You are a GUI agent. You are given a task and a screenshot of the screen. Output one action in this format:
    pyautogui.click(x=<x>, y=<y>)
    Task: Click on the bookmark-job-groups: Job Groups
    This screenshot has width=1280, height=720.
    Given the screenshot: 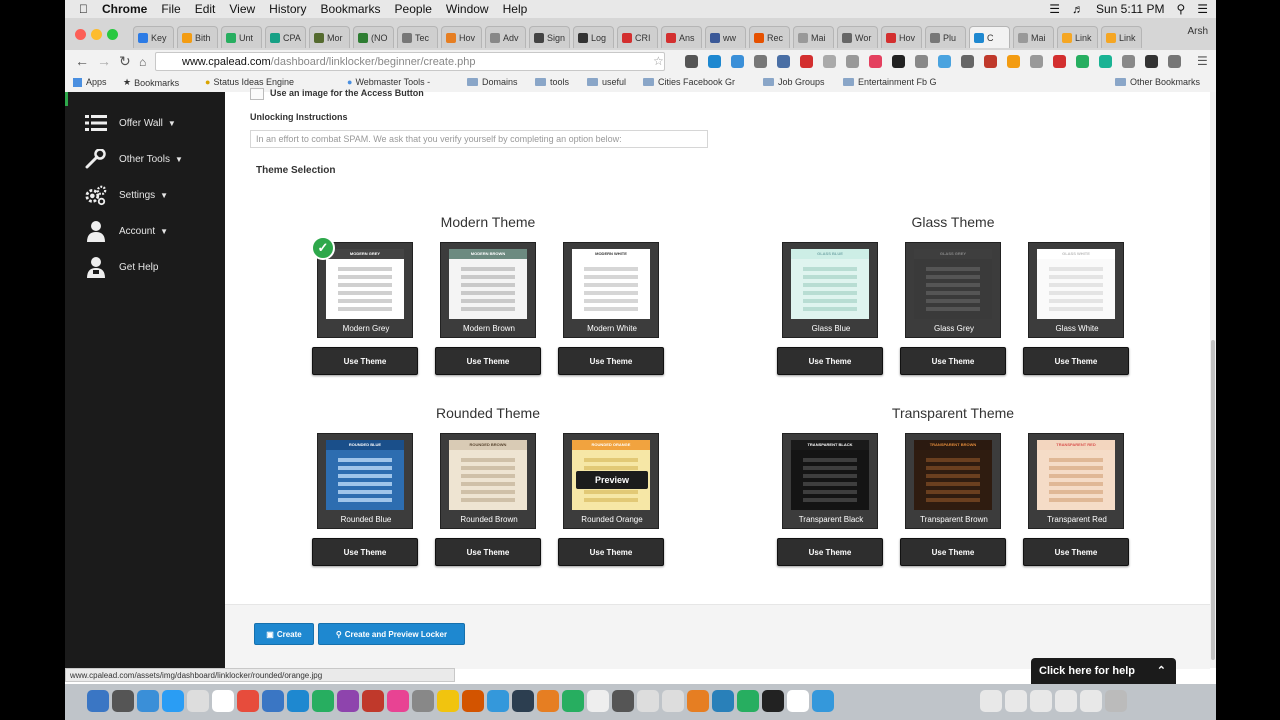 What is the action you would take?
    pyautogui.click(x=794, y=82)
    